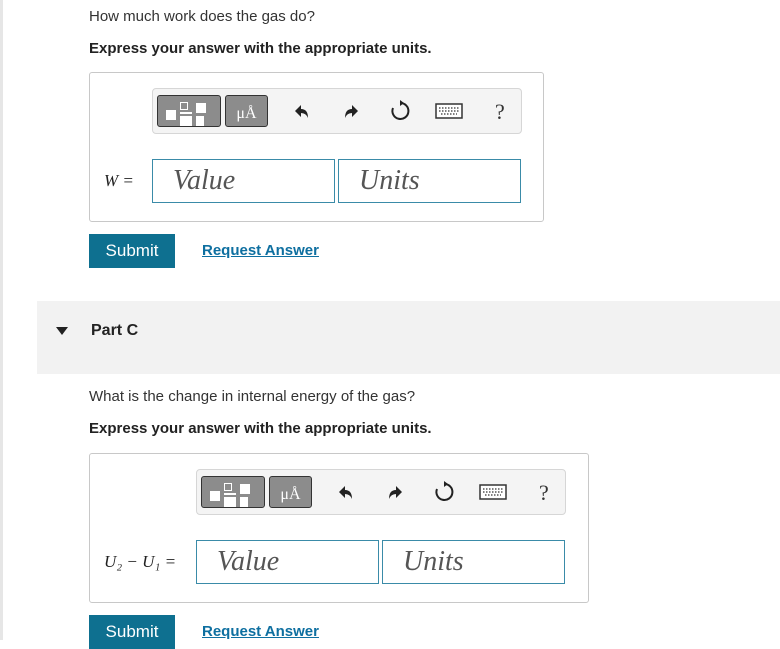 This screenshot has height=649, width=780. I want to click on partc-variable-label: U₂ − U₁ =, so click(140, 561).